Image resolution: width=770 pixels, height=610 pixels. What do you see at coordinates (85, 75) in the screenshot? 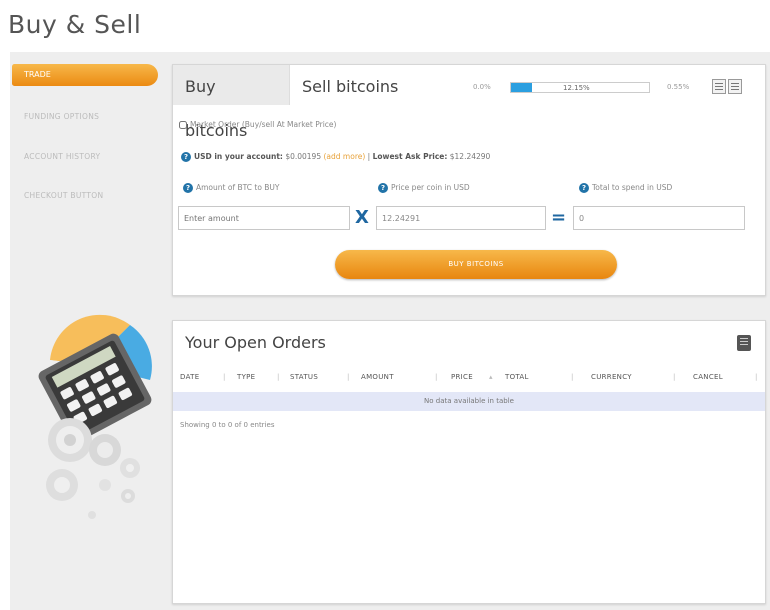
I see `sidebar-item-trade: TRADE` at bounding box center [85, 75].